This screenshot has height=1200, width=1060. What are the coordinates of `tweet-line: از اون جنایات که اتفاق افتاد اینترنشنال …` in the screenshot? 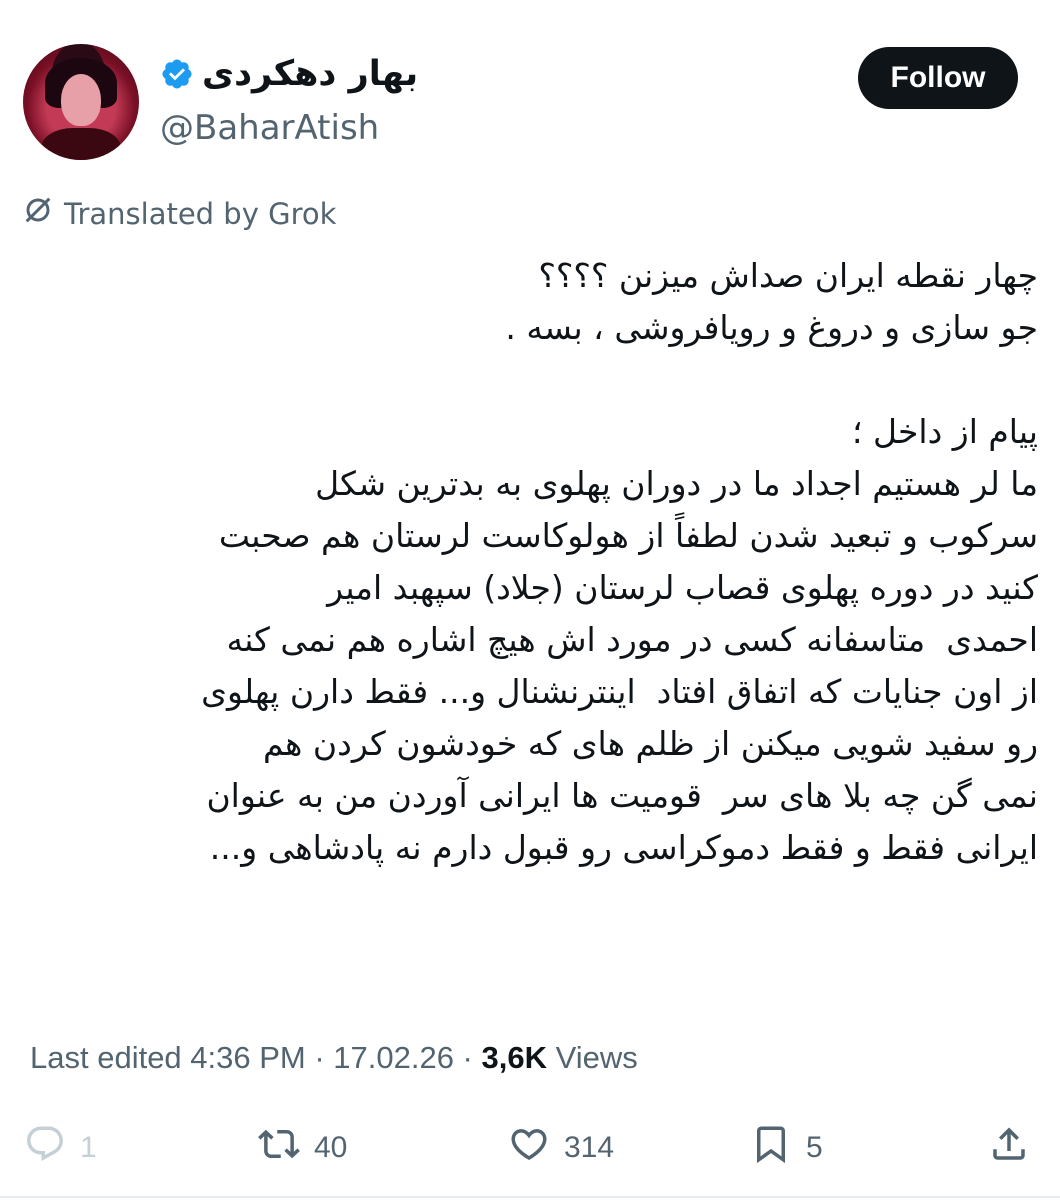 It's located at (619, 691).